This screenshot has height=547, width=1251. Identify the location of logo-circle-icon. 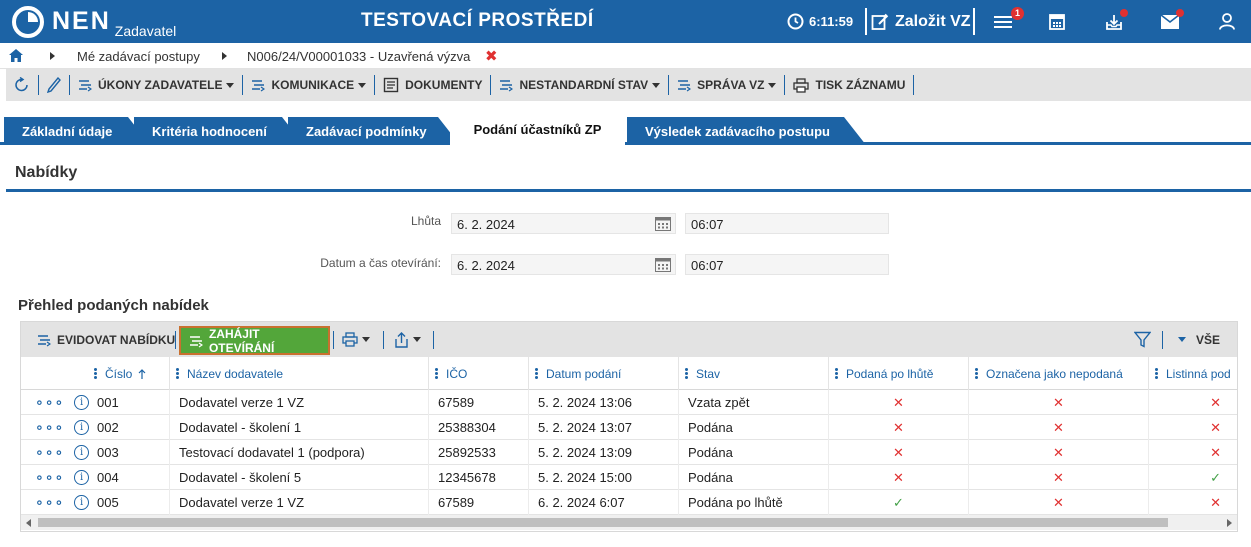
(28, 22).